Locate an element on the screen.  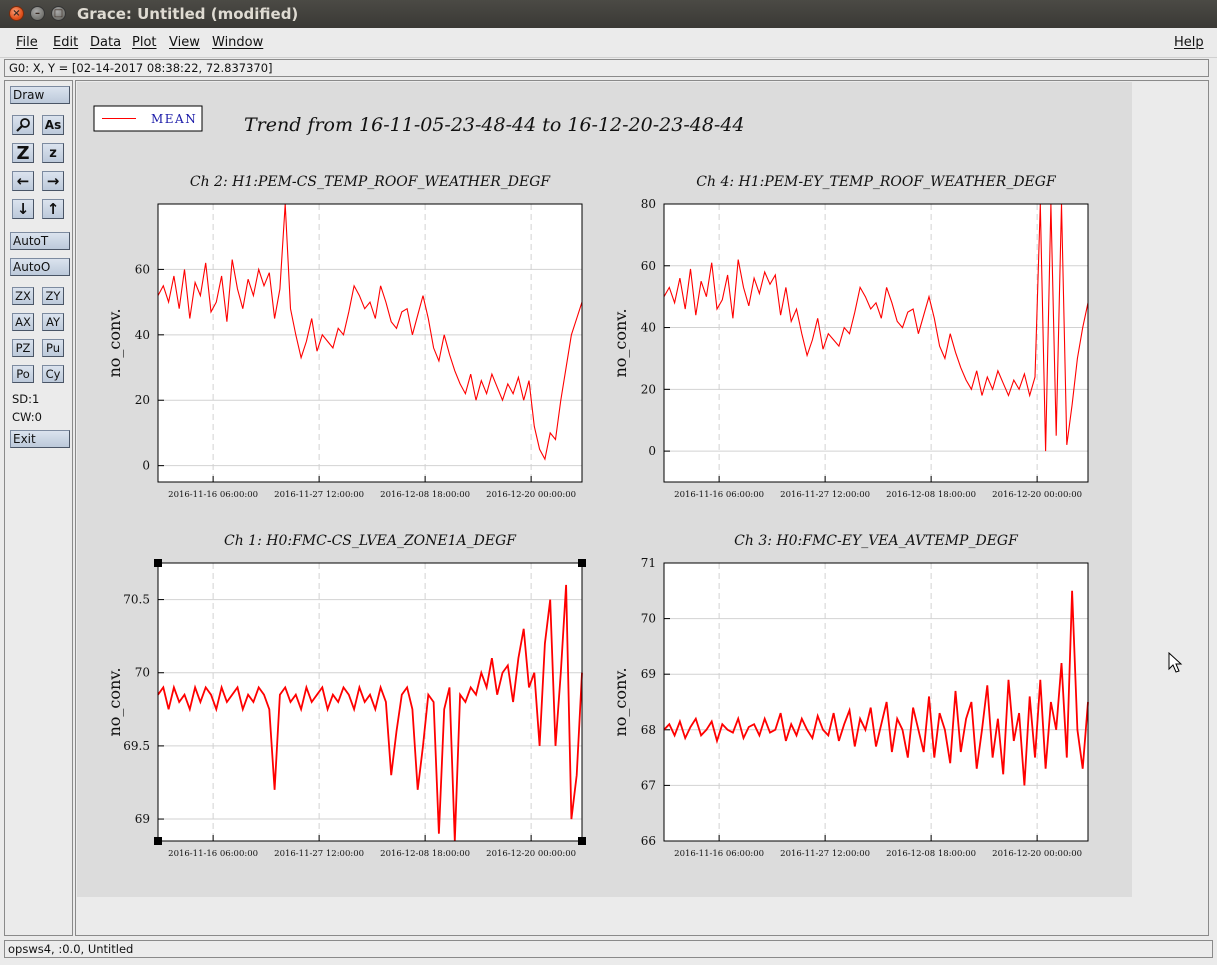
zx-button: ZX is located at coordinates (23, 296).